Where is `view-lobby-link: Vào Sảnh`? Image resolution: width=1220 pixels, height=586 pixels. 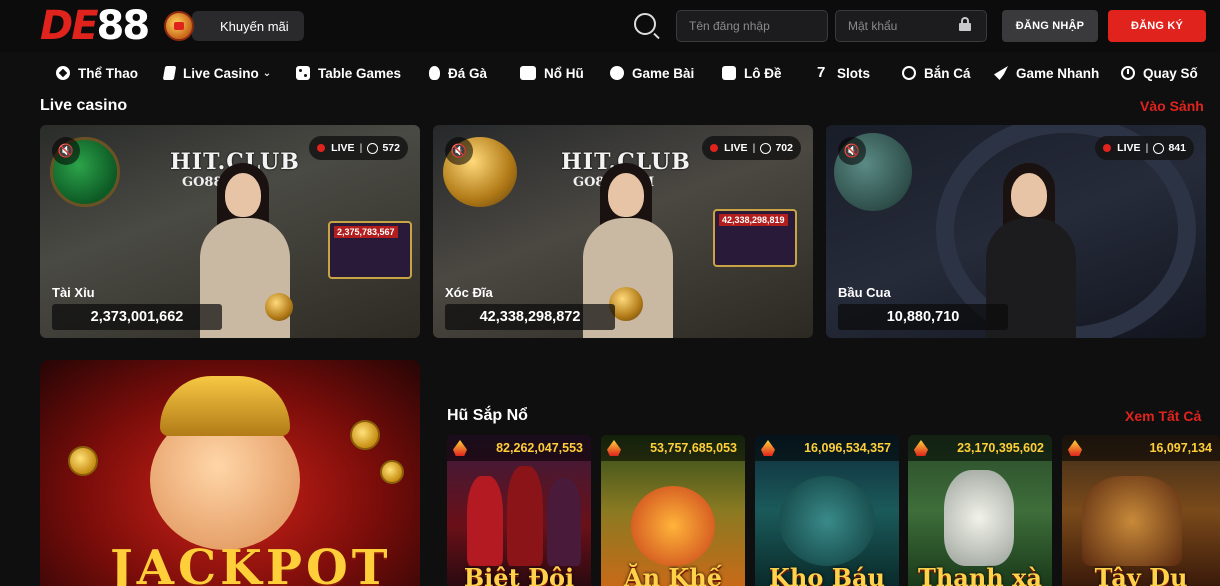 view-lobby-link: Vào Sảnh is located at coordinates (1172, 106).